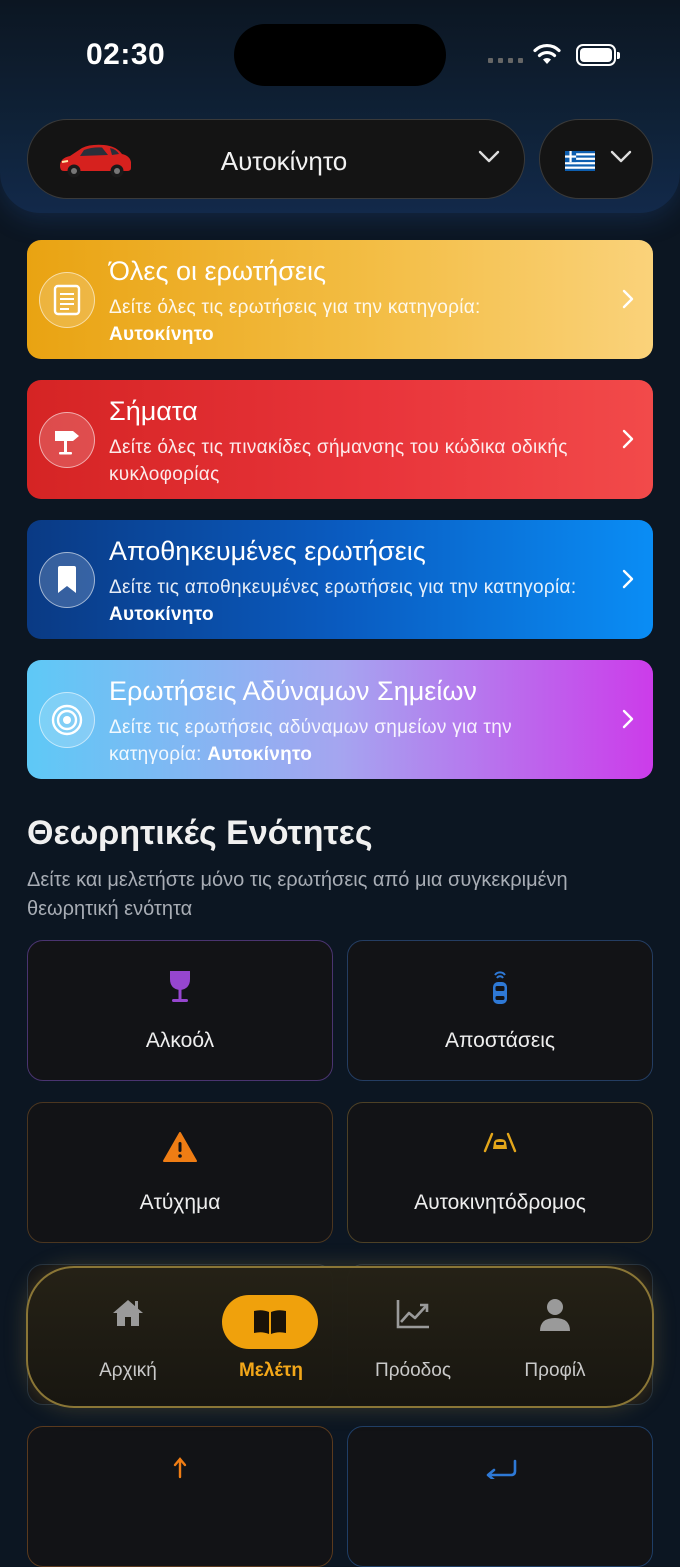  Describe the element at coordinates (412, 1314) in the screenshot. I see `chart-trend-icon` at that location.